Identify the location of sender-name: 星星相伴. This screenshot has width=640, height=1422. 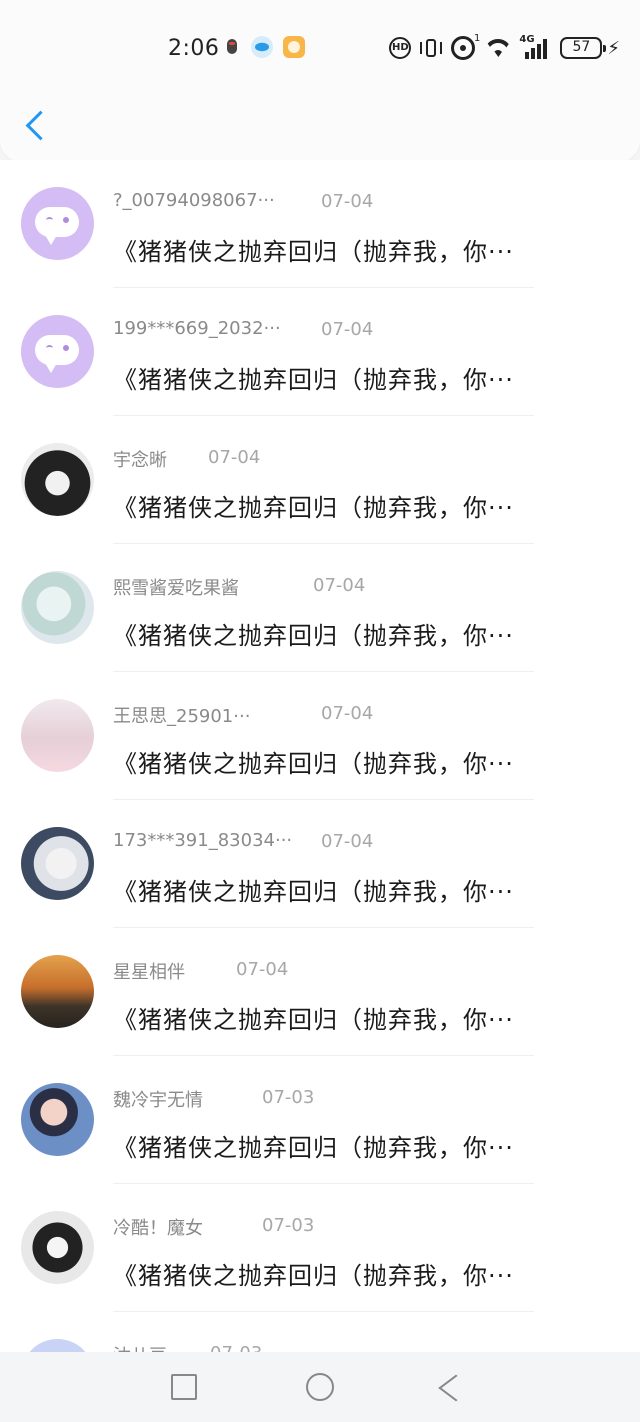
(149, 971).